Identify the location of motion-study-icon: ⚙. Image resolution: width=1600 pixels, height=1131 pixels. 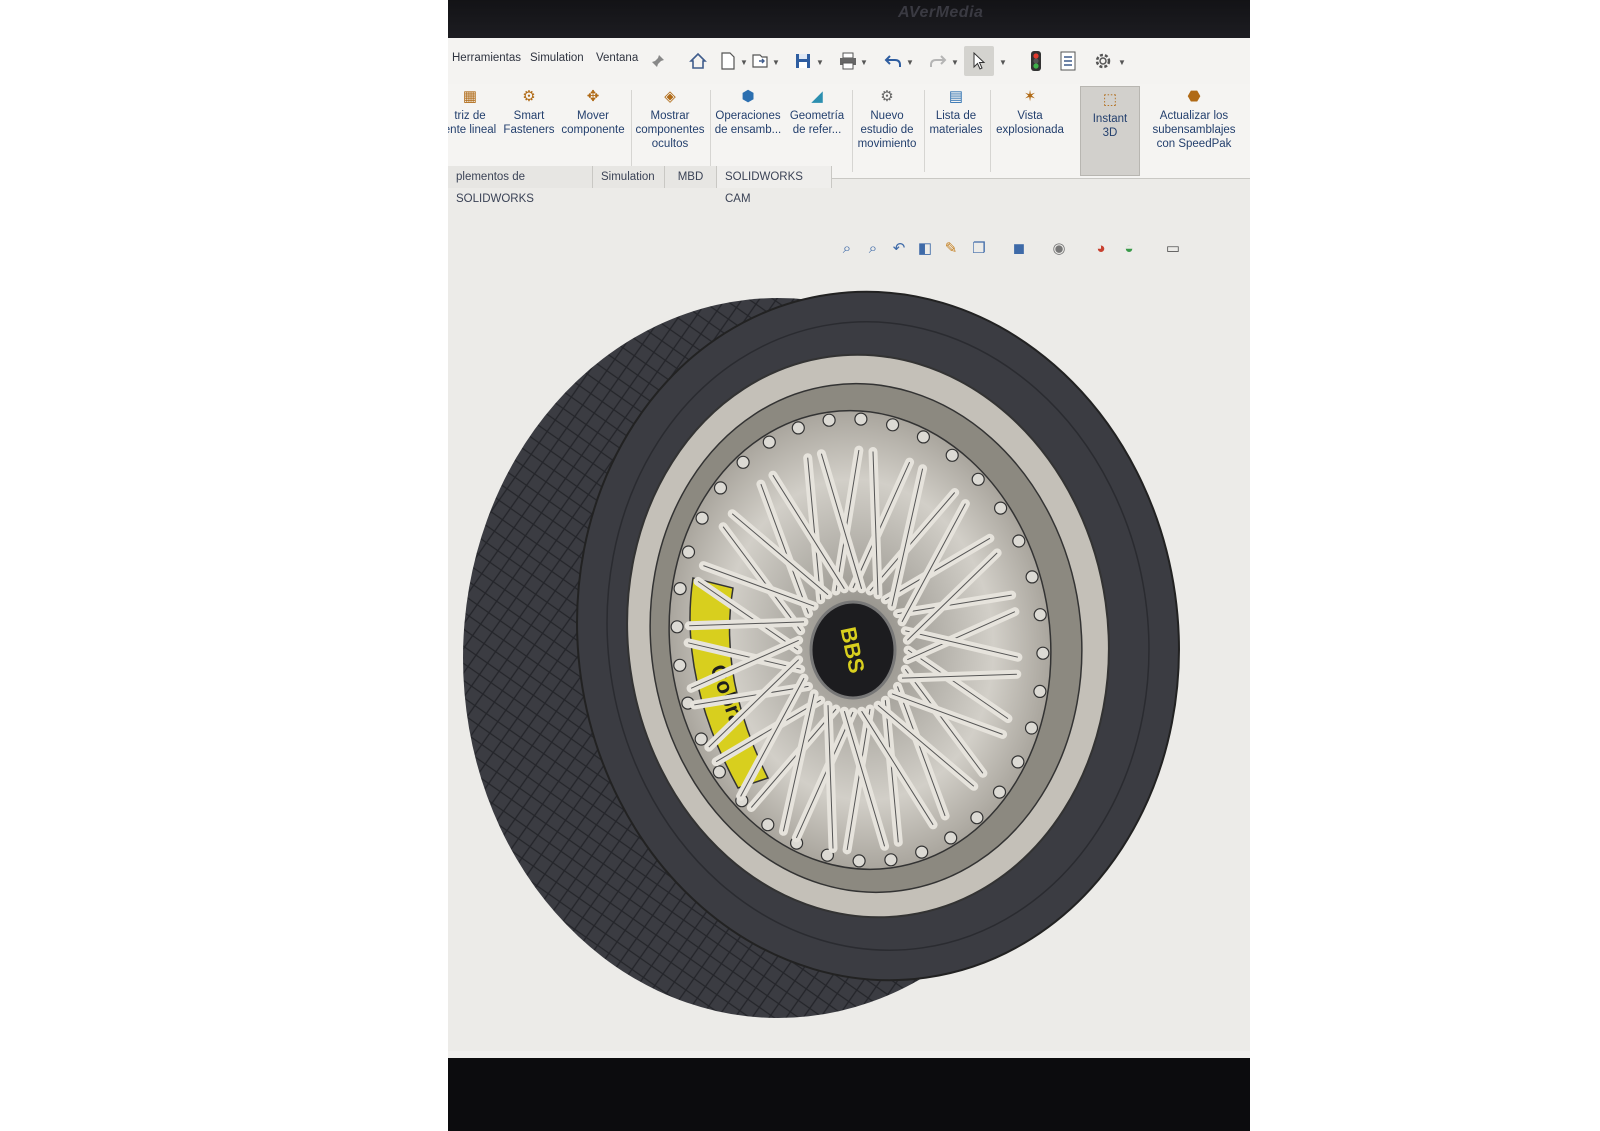
(887, 96).